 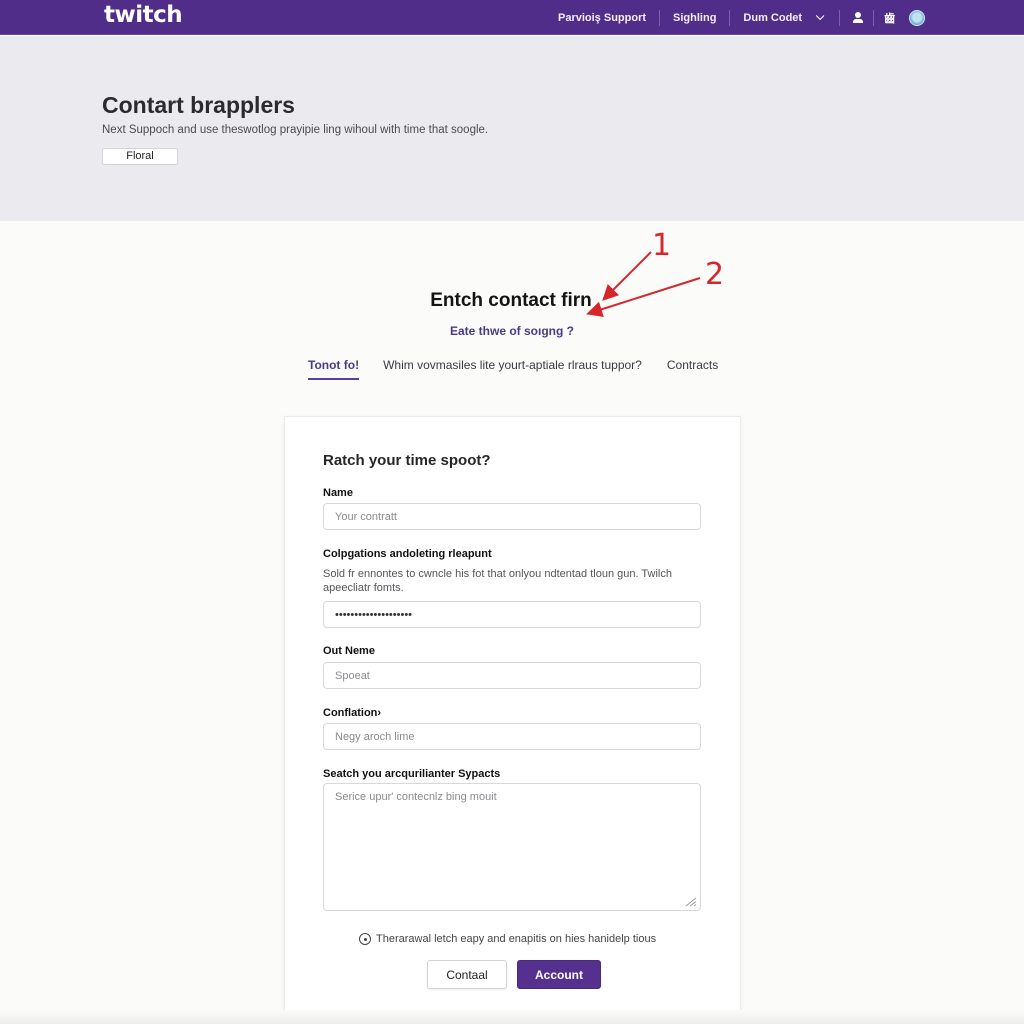 I want to click on account-button: Account, so click(x=559, y=974).